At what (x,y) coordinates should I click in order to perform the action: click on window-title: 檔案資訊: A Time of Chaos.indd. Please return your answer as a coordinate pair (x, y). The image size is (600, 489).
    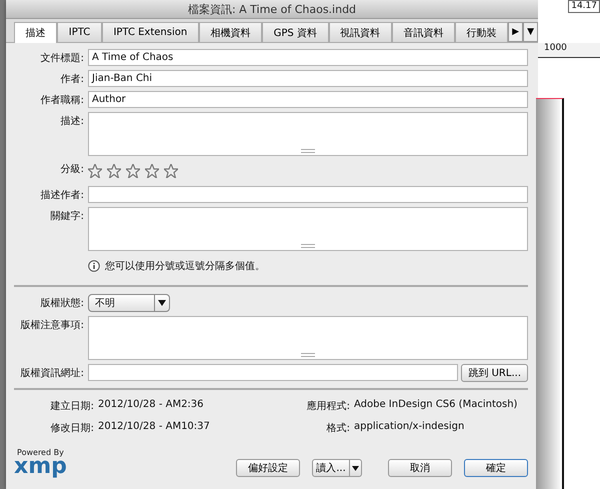
    Looking at the image, I should click on (272, 9).